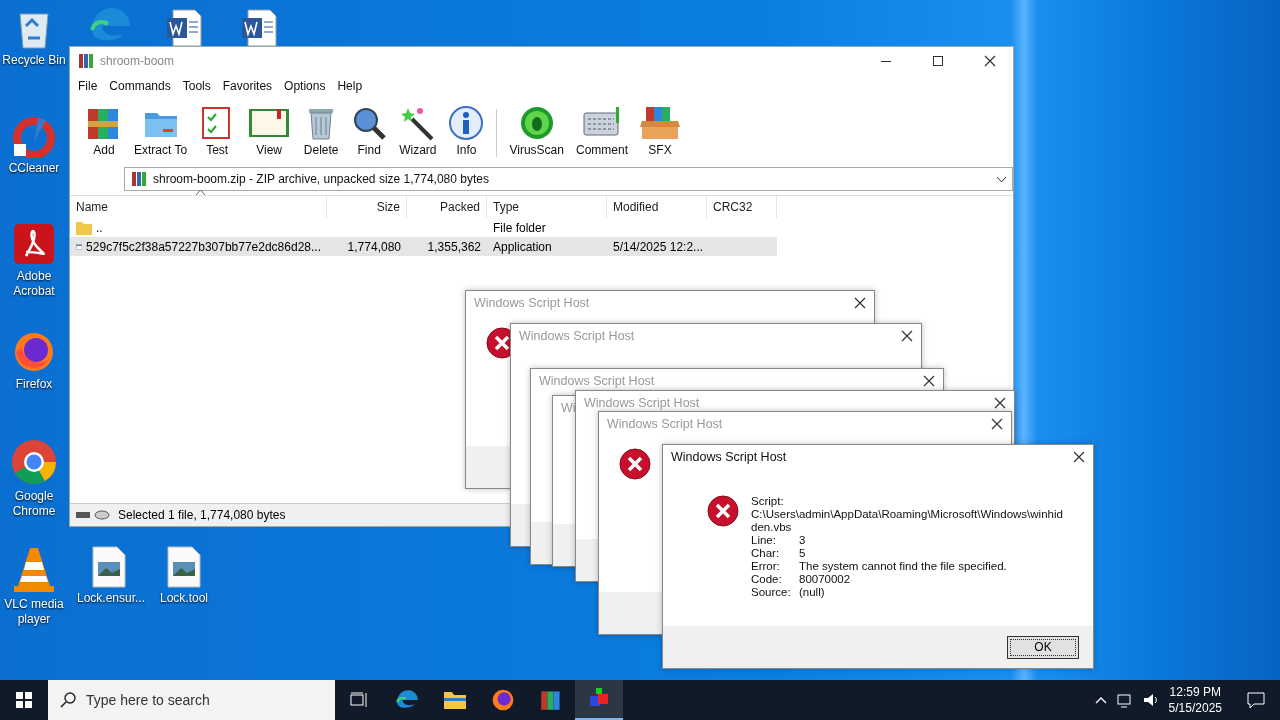 The width and height of the screenshot is (1280, 720). What do you see at coordinates (802, 540) in the screenshot?
I see `field-value: 3` at bounding box center [802, 540].